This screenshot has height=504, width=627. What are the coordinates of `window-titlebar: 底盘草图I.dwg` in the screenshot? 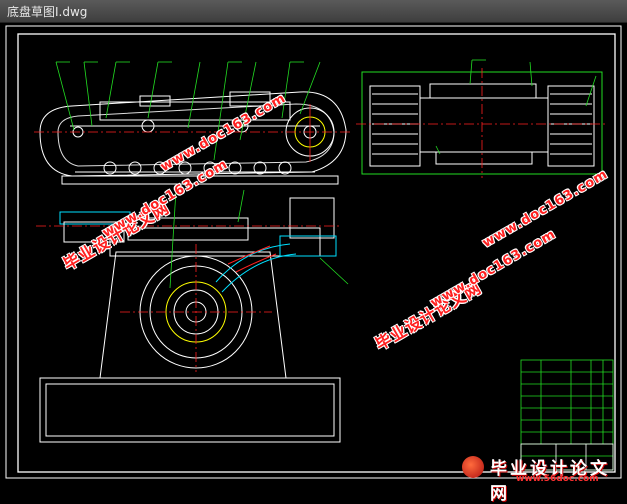 It's located at (313, 11).